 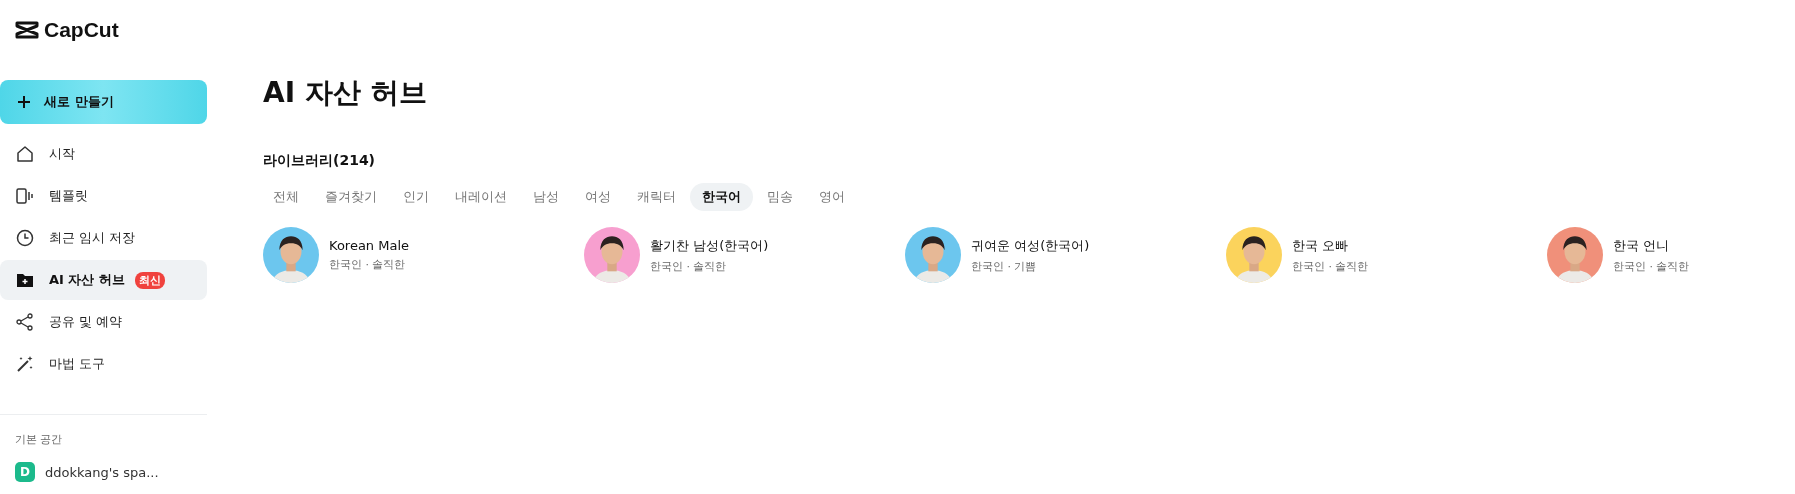 I want to click on magic-wand-icon, so click(x=25, y=364).